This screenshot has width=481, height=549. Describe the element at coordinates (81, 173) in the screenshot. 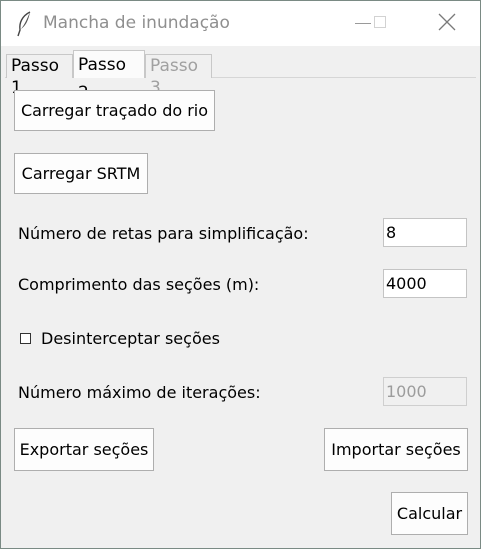

I see `load-srtm-button: Carregar SRTM` at that location.